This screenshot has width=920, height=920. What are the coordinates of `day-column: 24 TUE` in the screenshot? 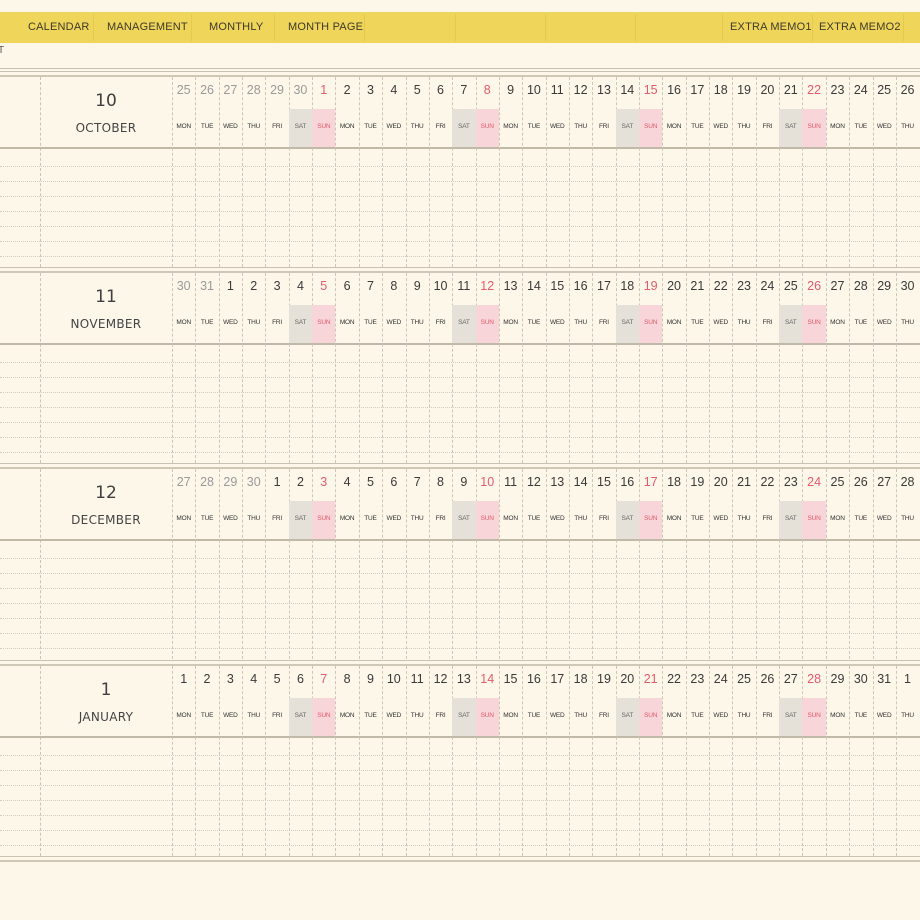 It's located at (860, 172).